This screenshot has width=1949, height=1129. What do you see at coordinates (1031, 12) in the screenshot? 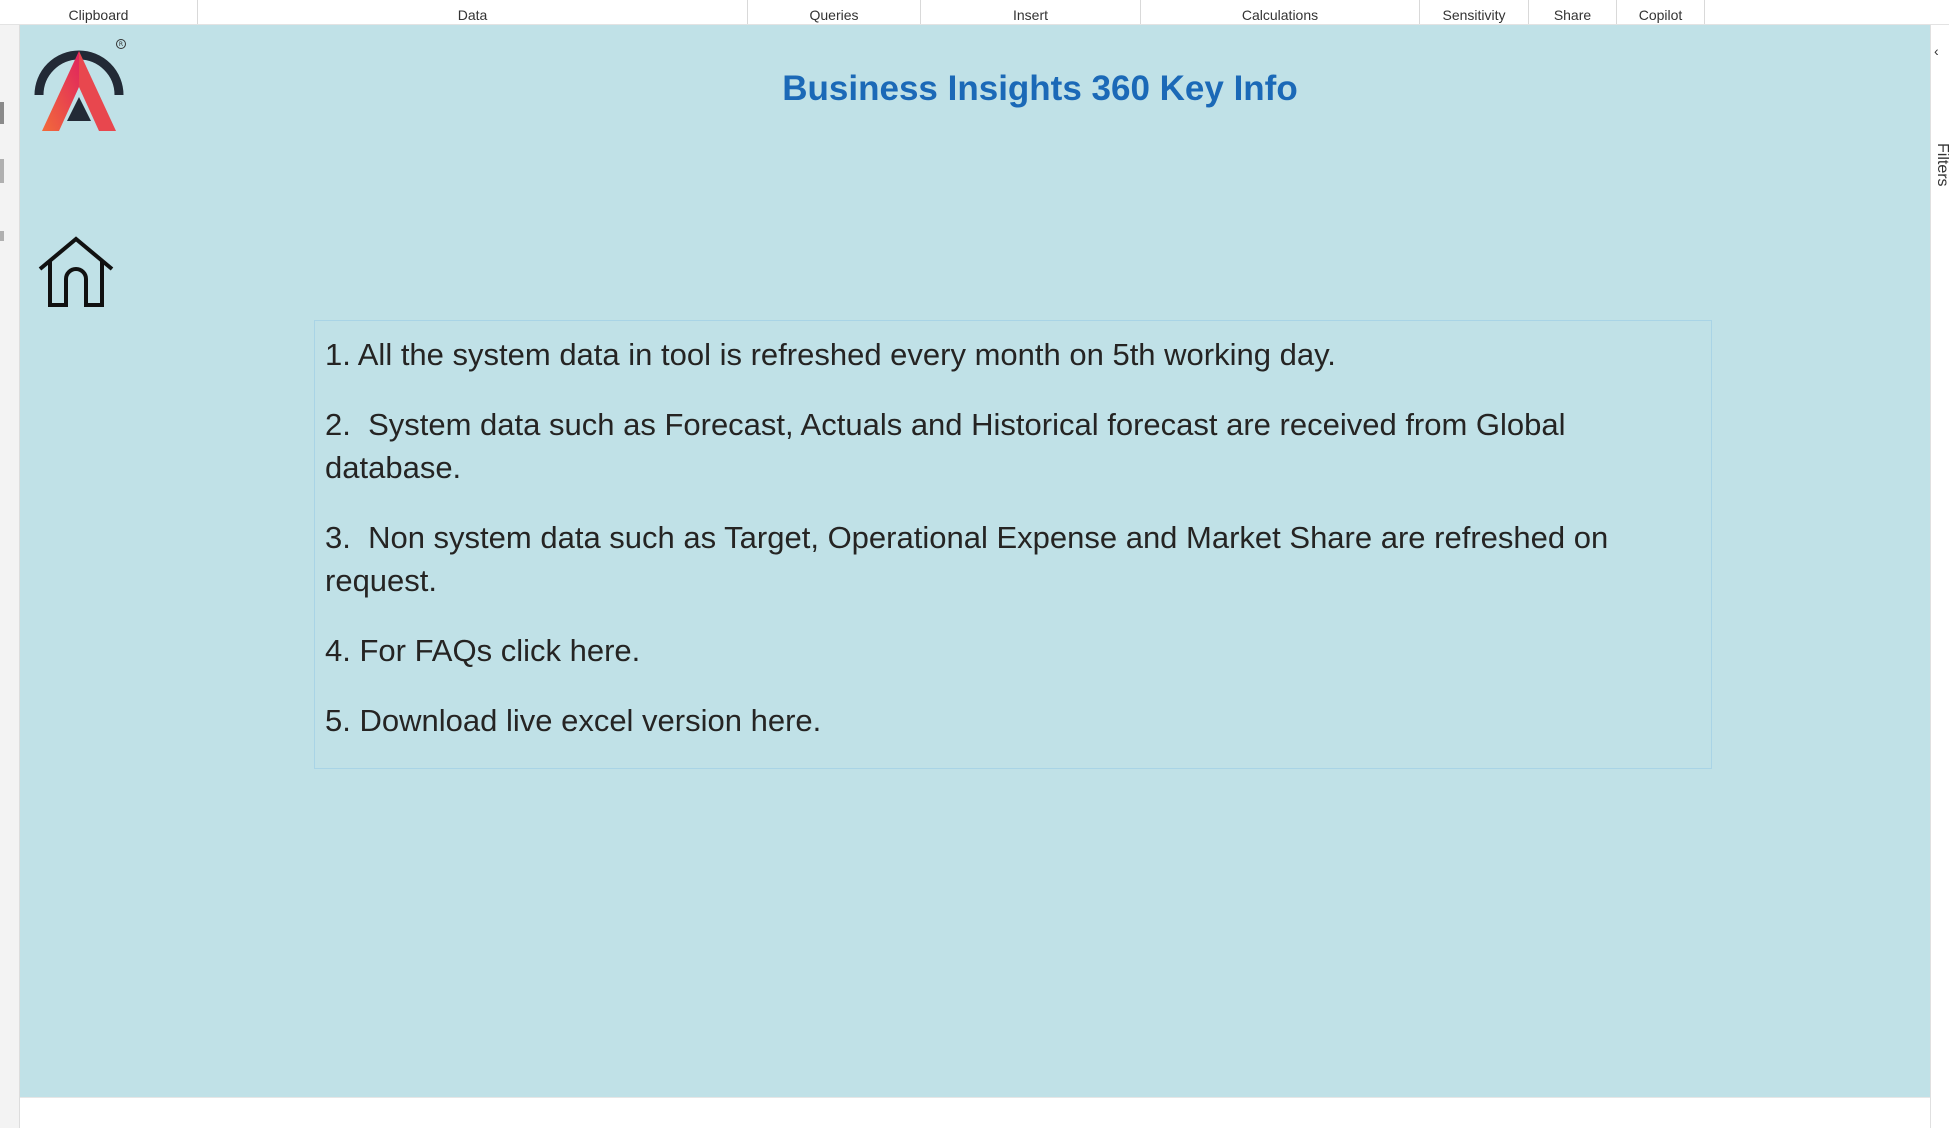
I see `ribbon-group-insert: Insert` at bounding box center [1031, 12].